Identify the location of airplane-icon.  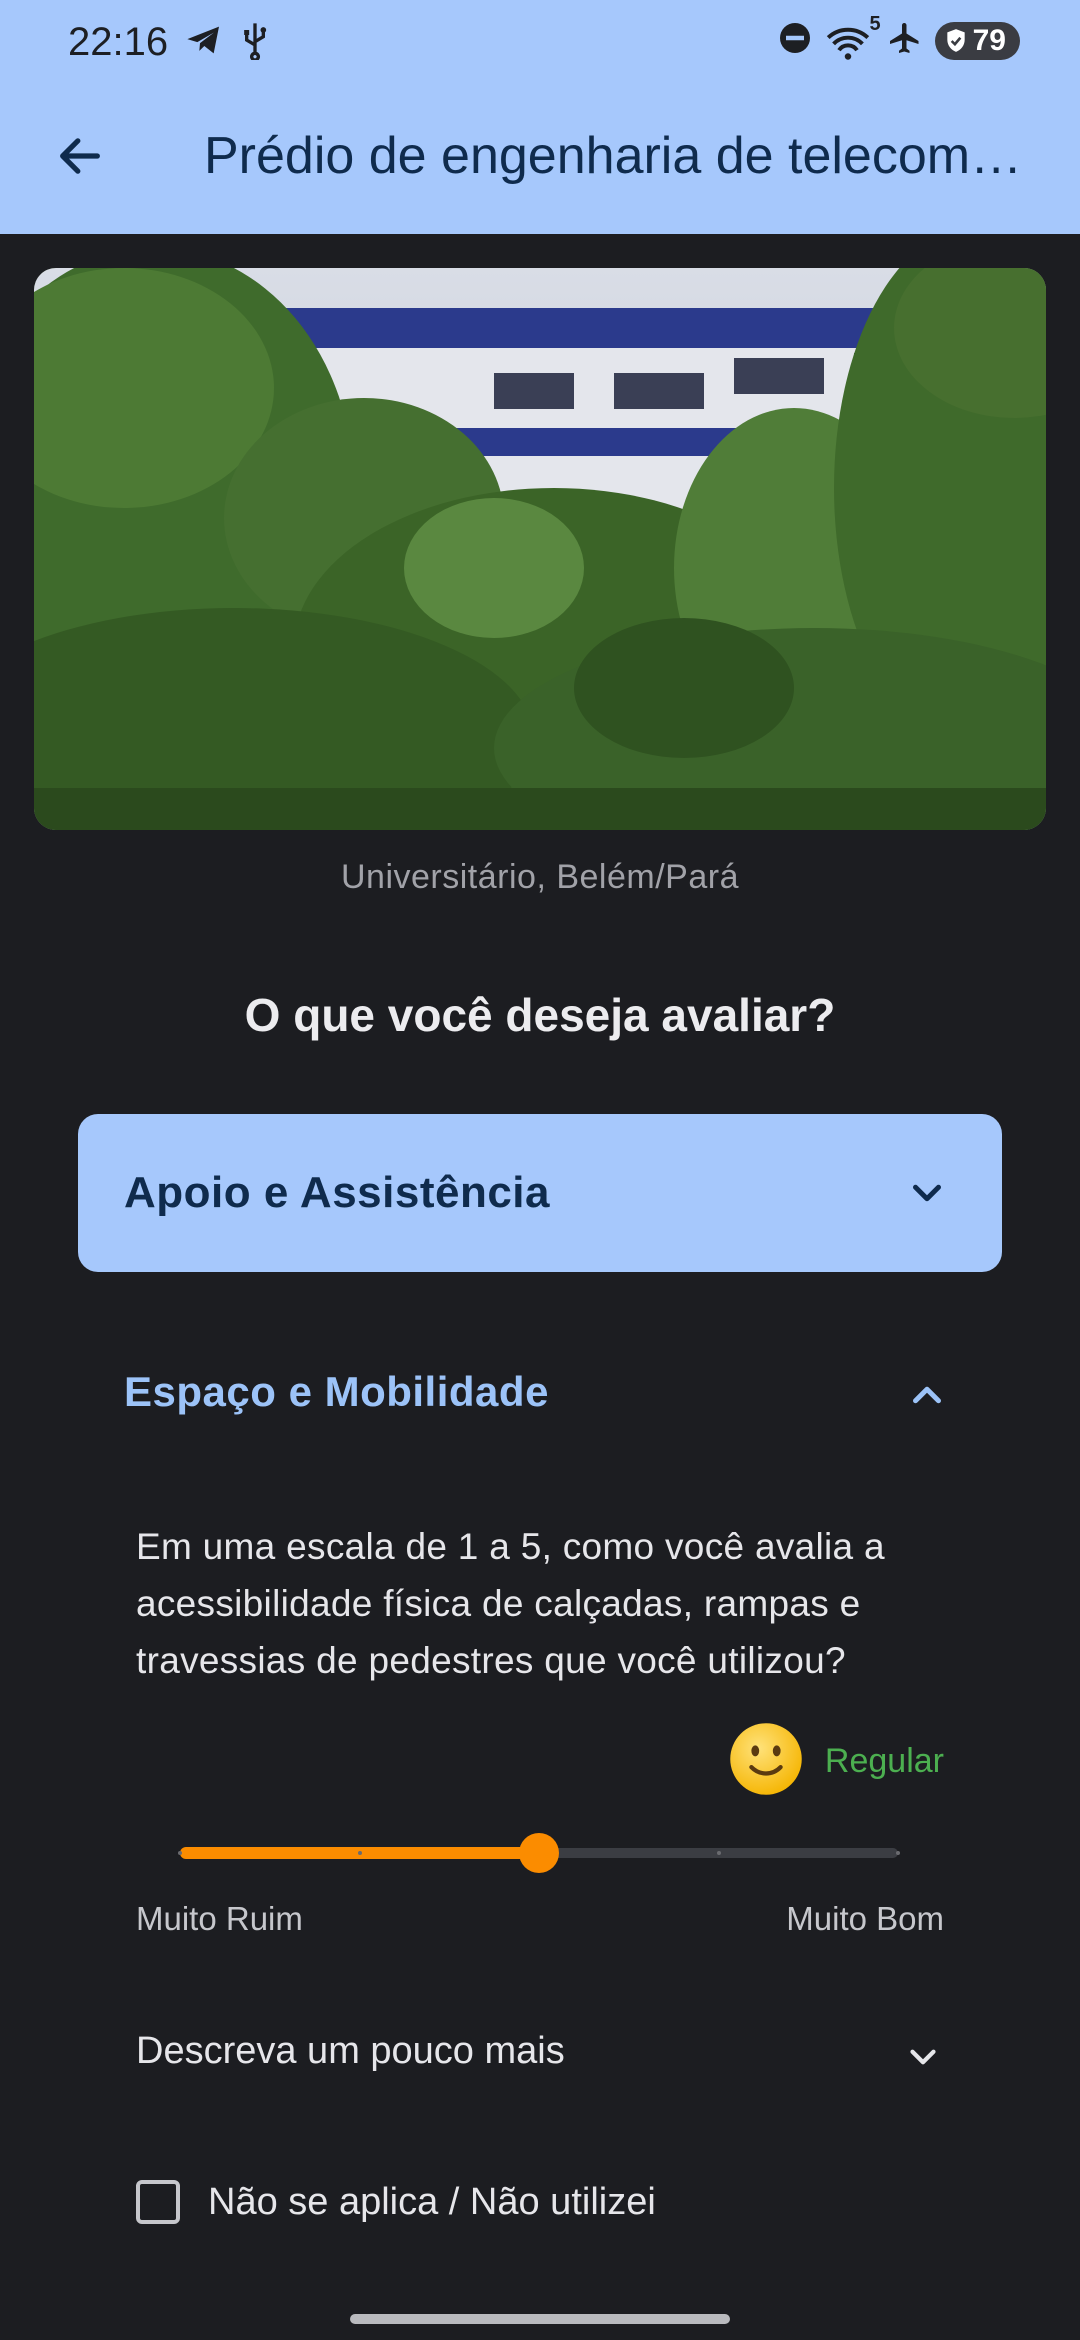
(905, 40).